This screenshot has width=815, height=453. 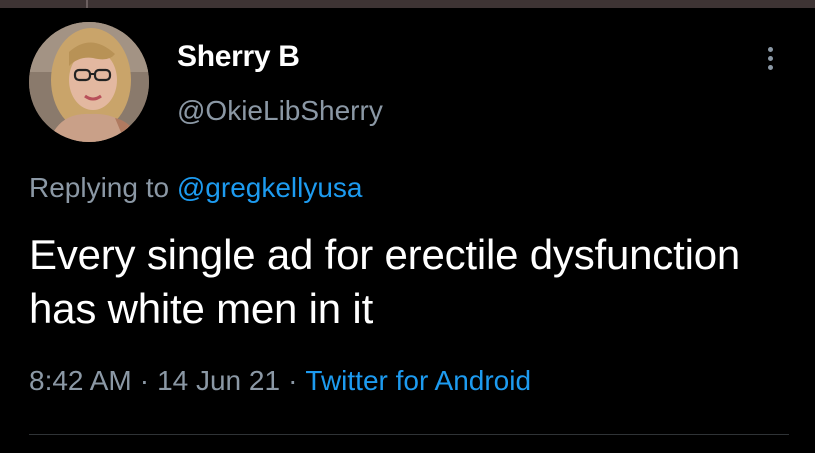 I want to click on top-edge-strip, so click(x=407, y=4).